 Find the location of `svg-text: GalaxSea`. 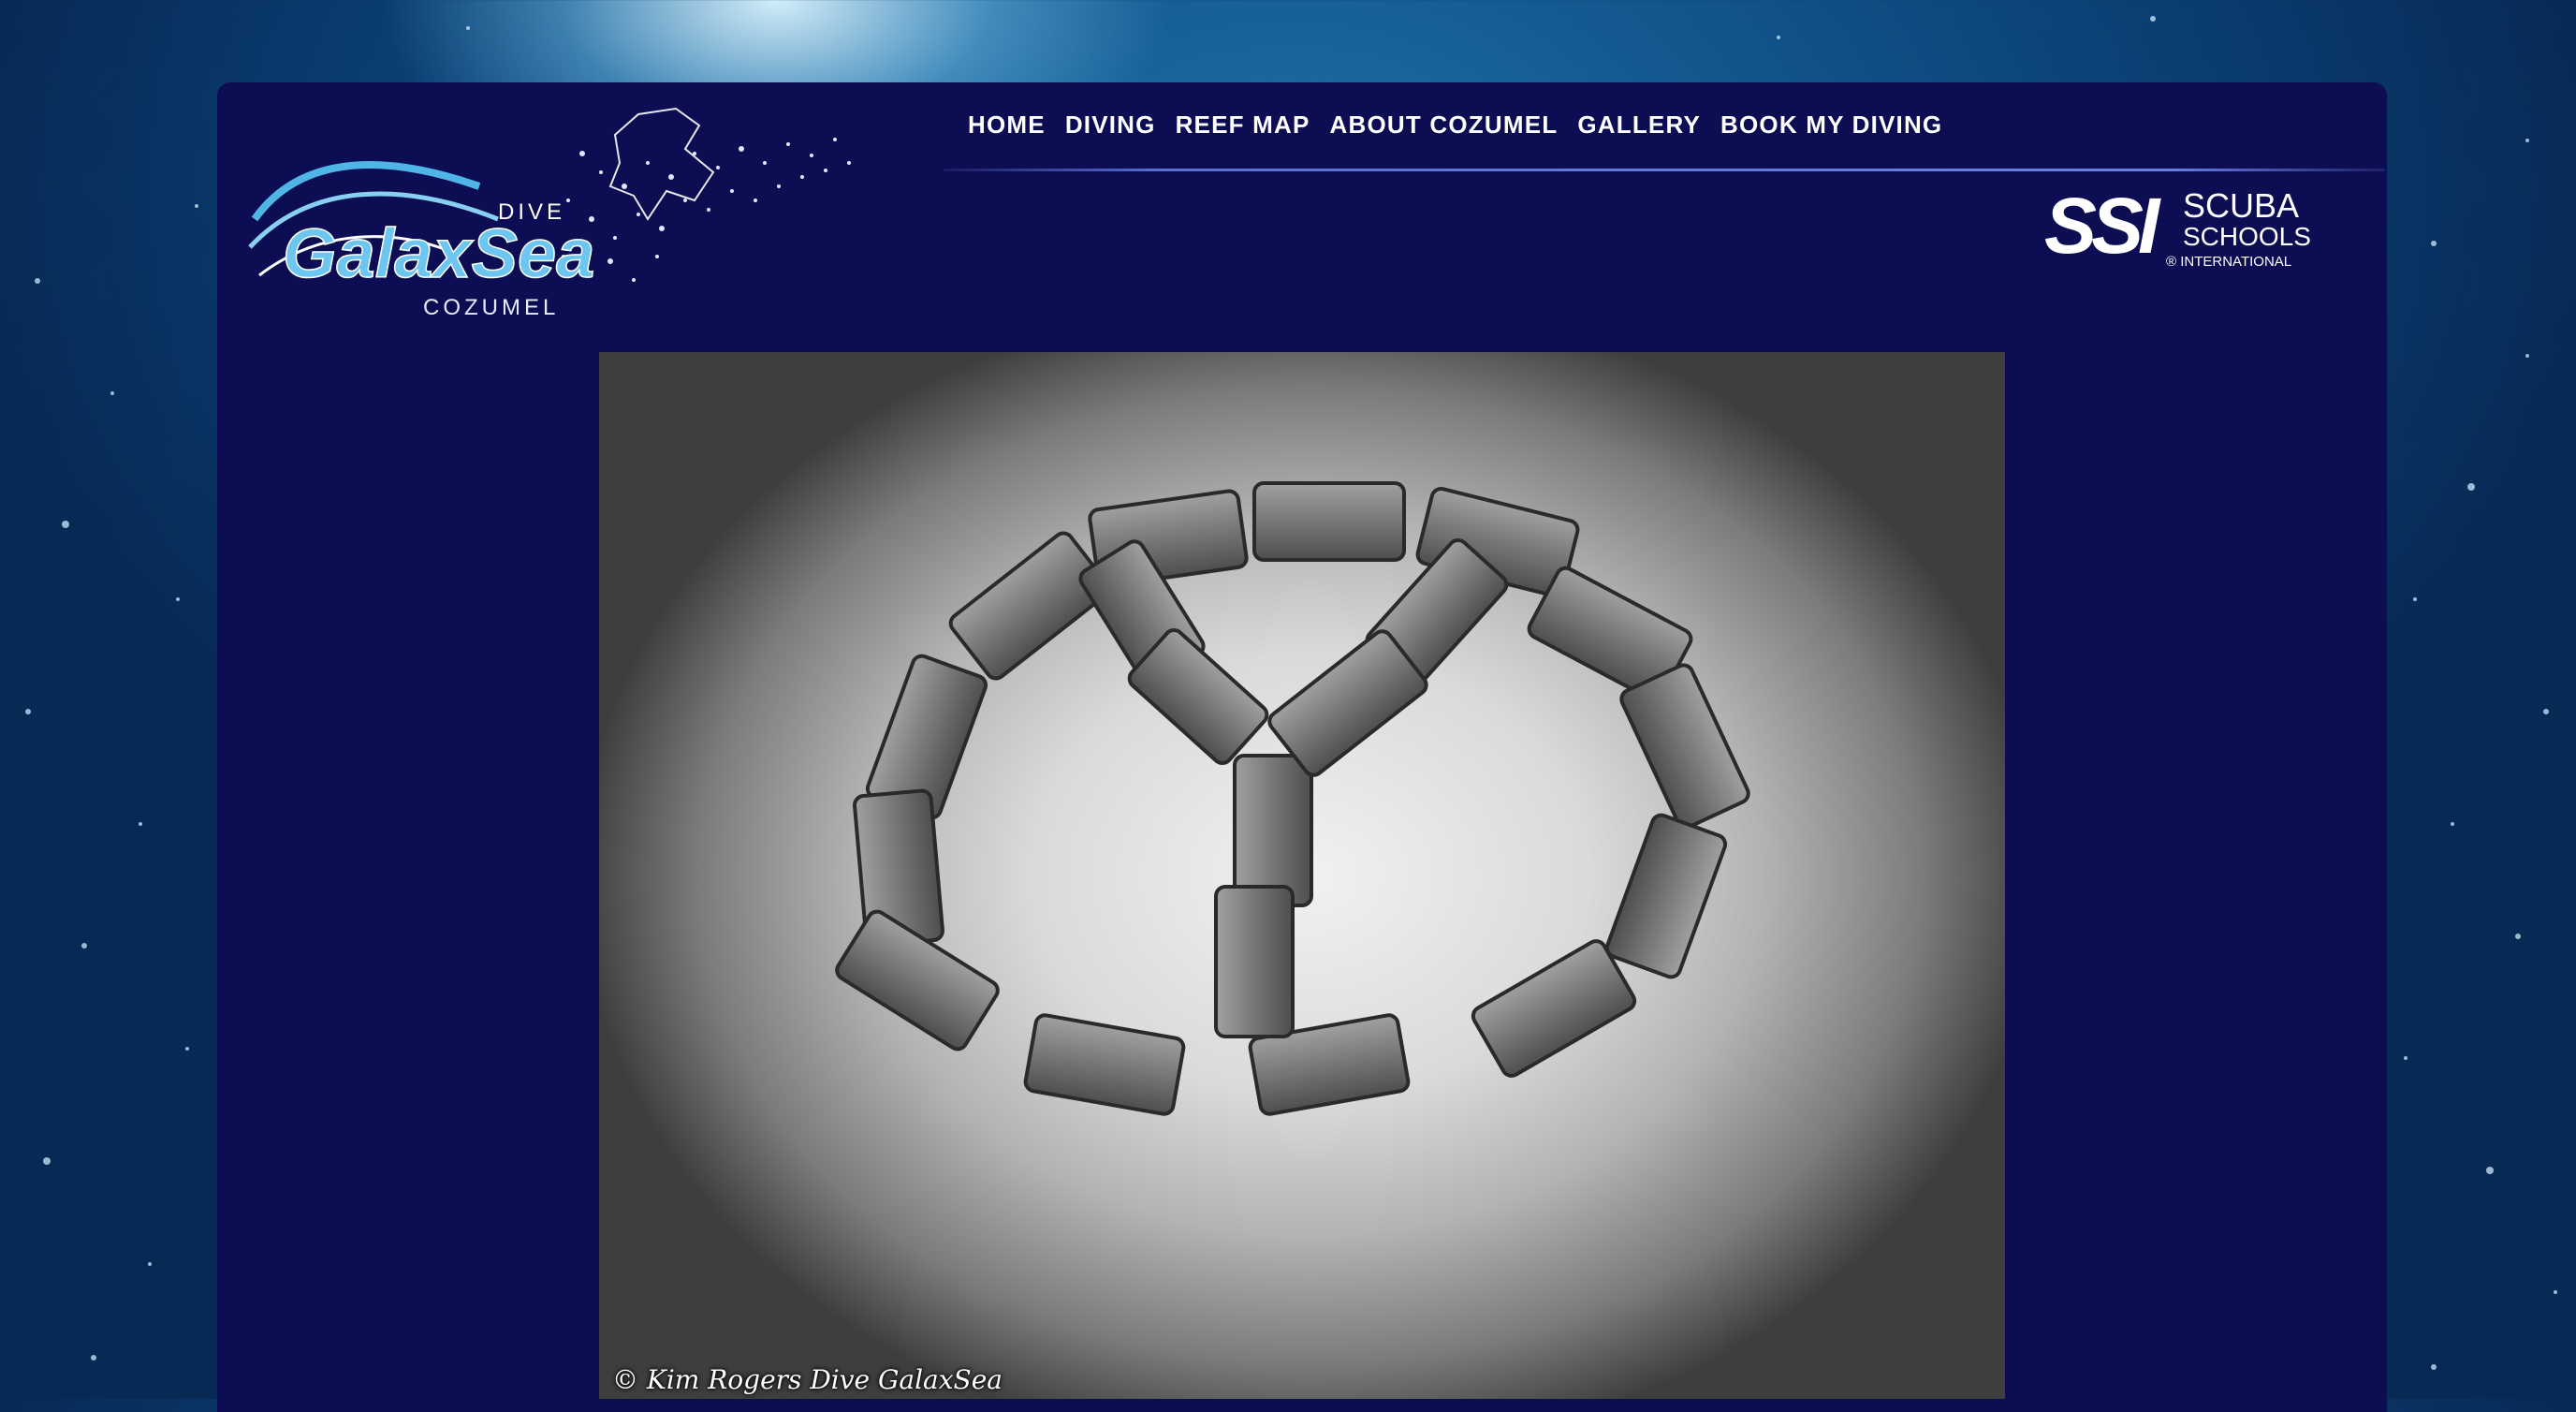

svg-text: GalaxSea is located at coordinates (438, 253).